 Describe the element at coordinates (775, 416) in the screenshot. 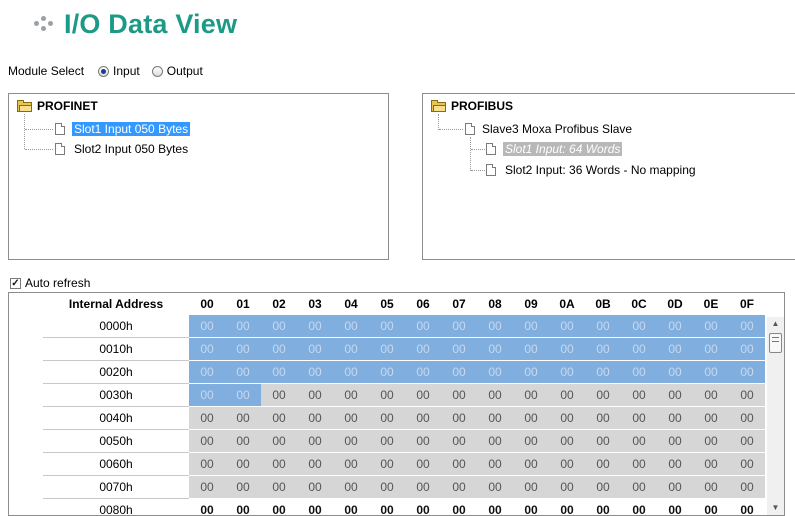

I see `vertical-scrollbar: ▲ ▼` at that location.